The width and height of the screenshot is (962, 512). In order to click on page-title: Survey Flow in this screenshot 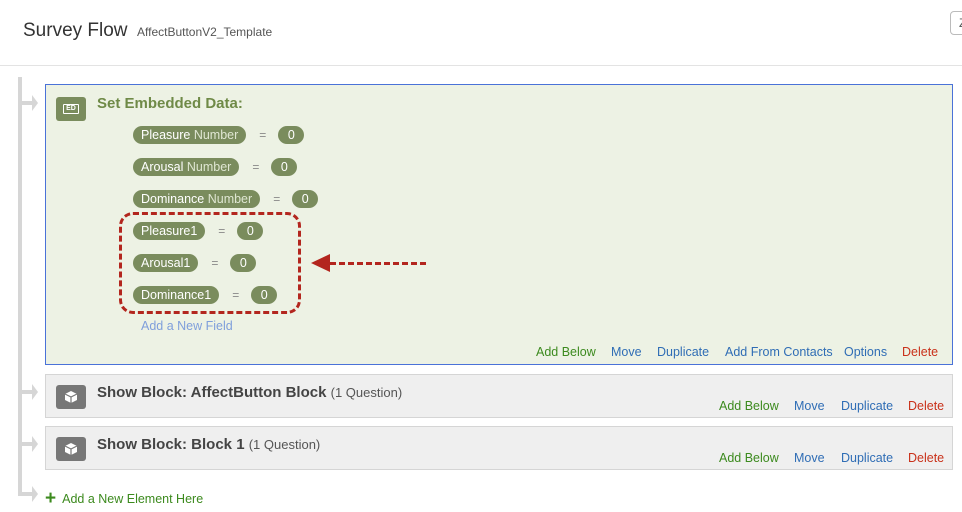, I will do `click(75, 30)`.